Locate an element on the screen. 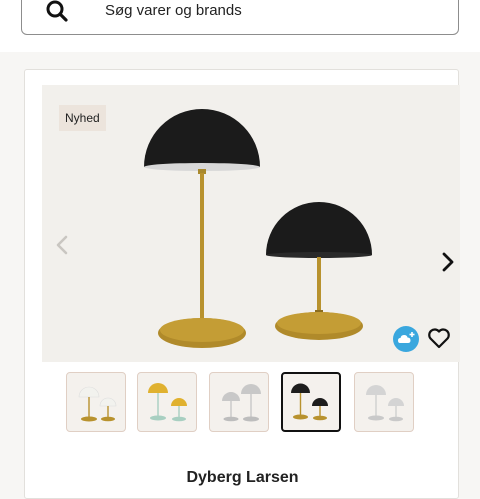 The width and height of the screenshot is (480, 499). search-bar: Søg varer og brands is located at coordinates (240, 17).